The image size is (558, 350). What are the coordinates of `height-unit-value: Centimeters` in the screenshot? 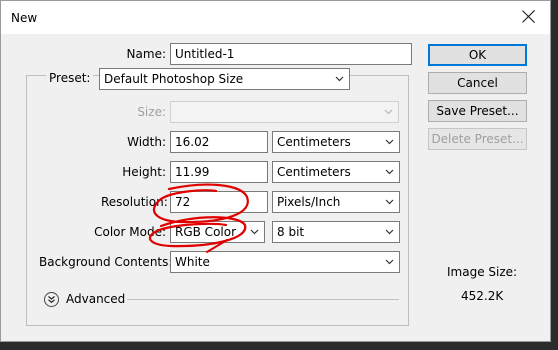 It's located at (314, 172).